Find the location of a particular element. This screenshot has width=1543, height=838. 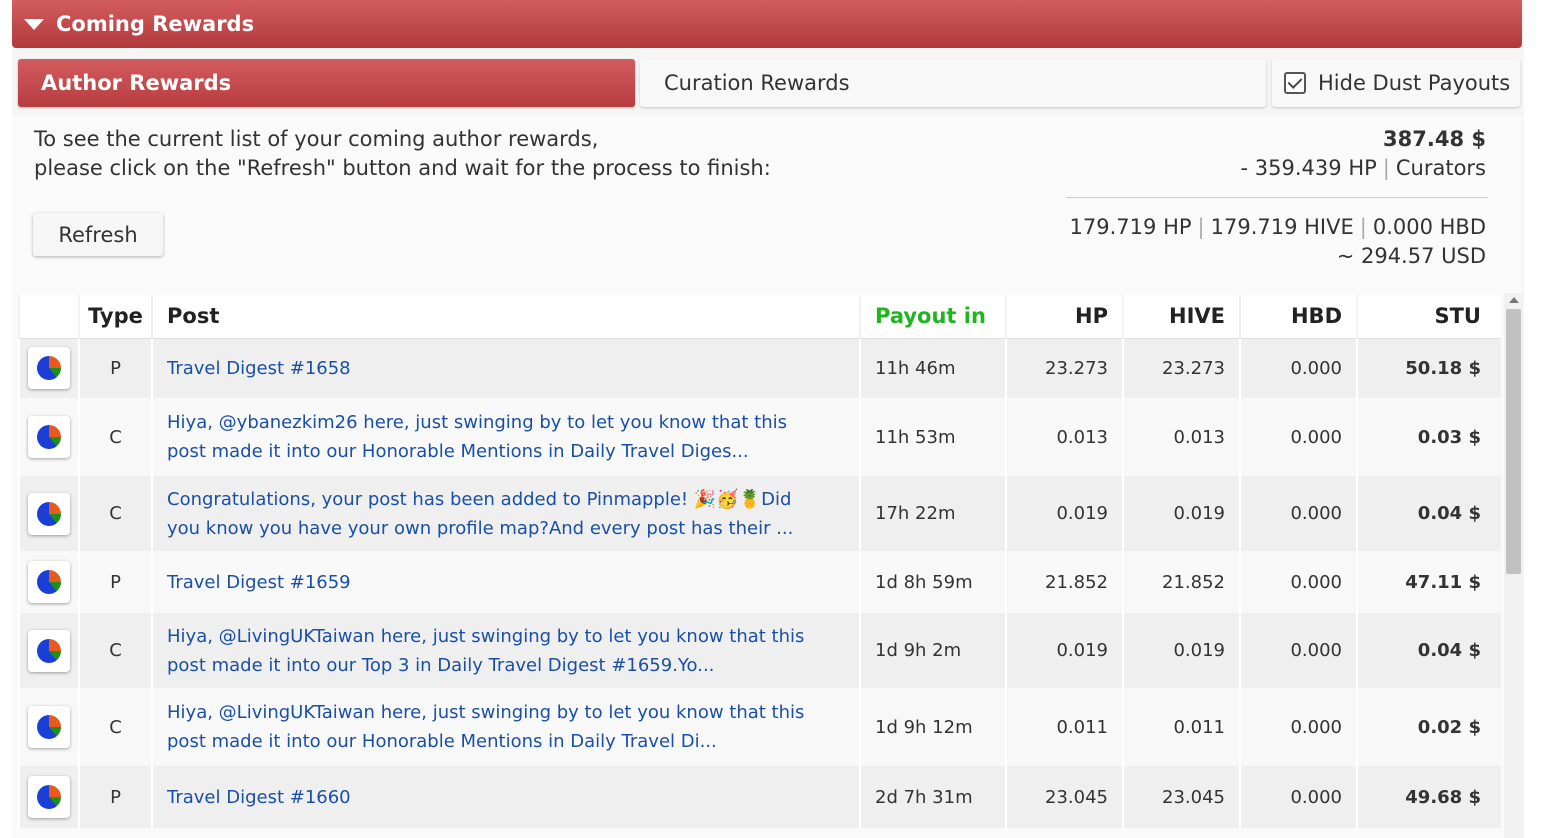

row-stu: 50.18 $ is located at coordinates (1428, 368).